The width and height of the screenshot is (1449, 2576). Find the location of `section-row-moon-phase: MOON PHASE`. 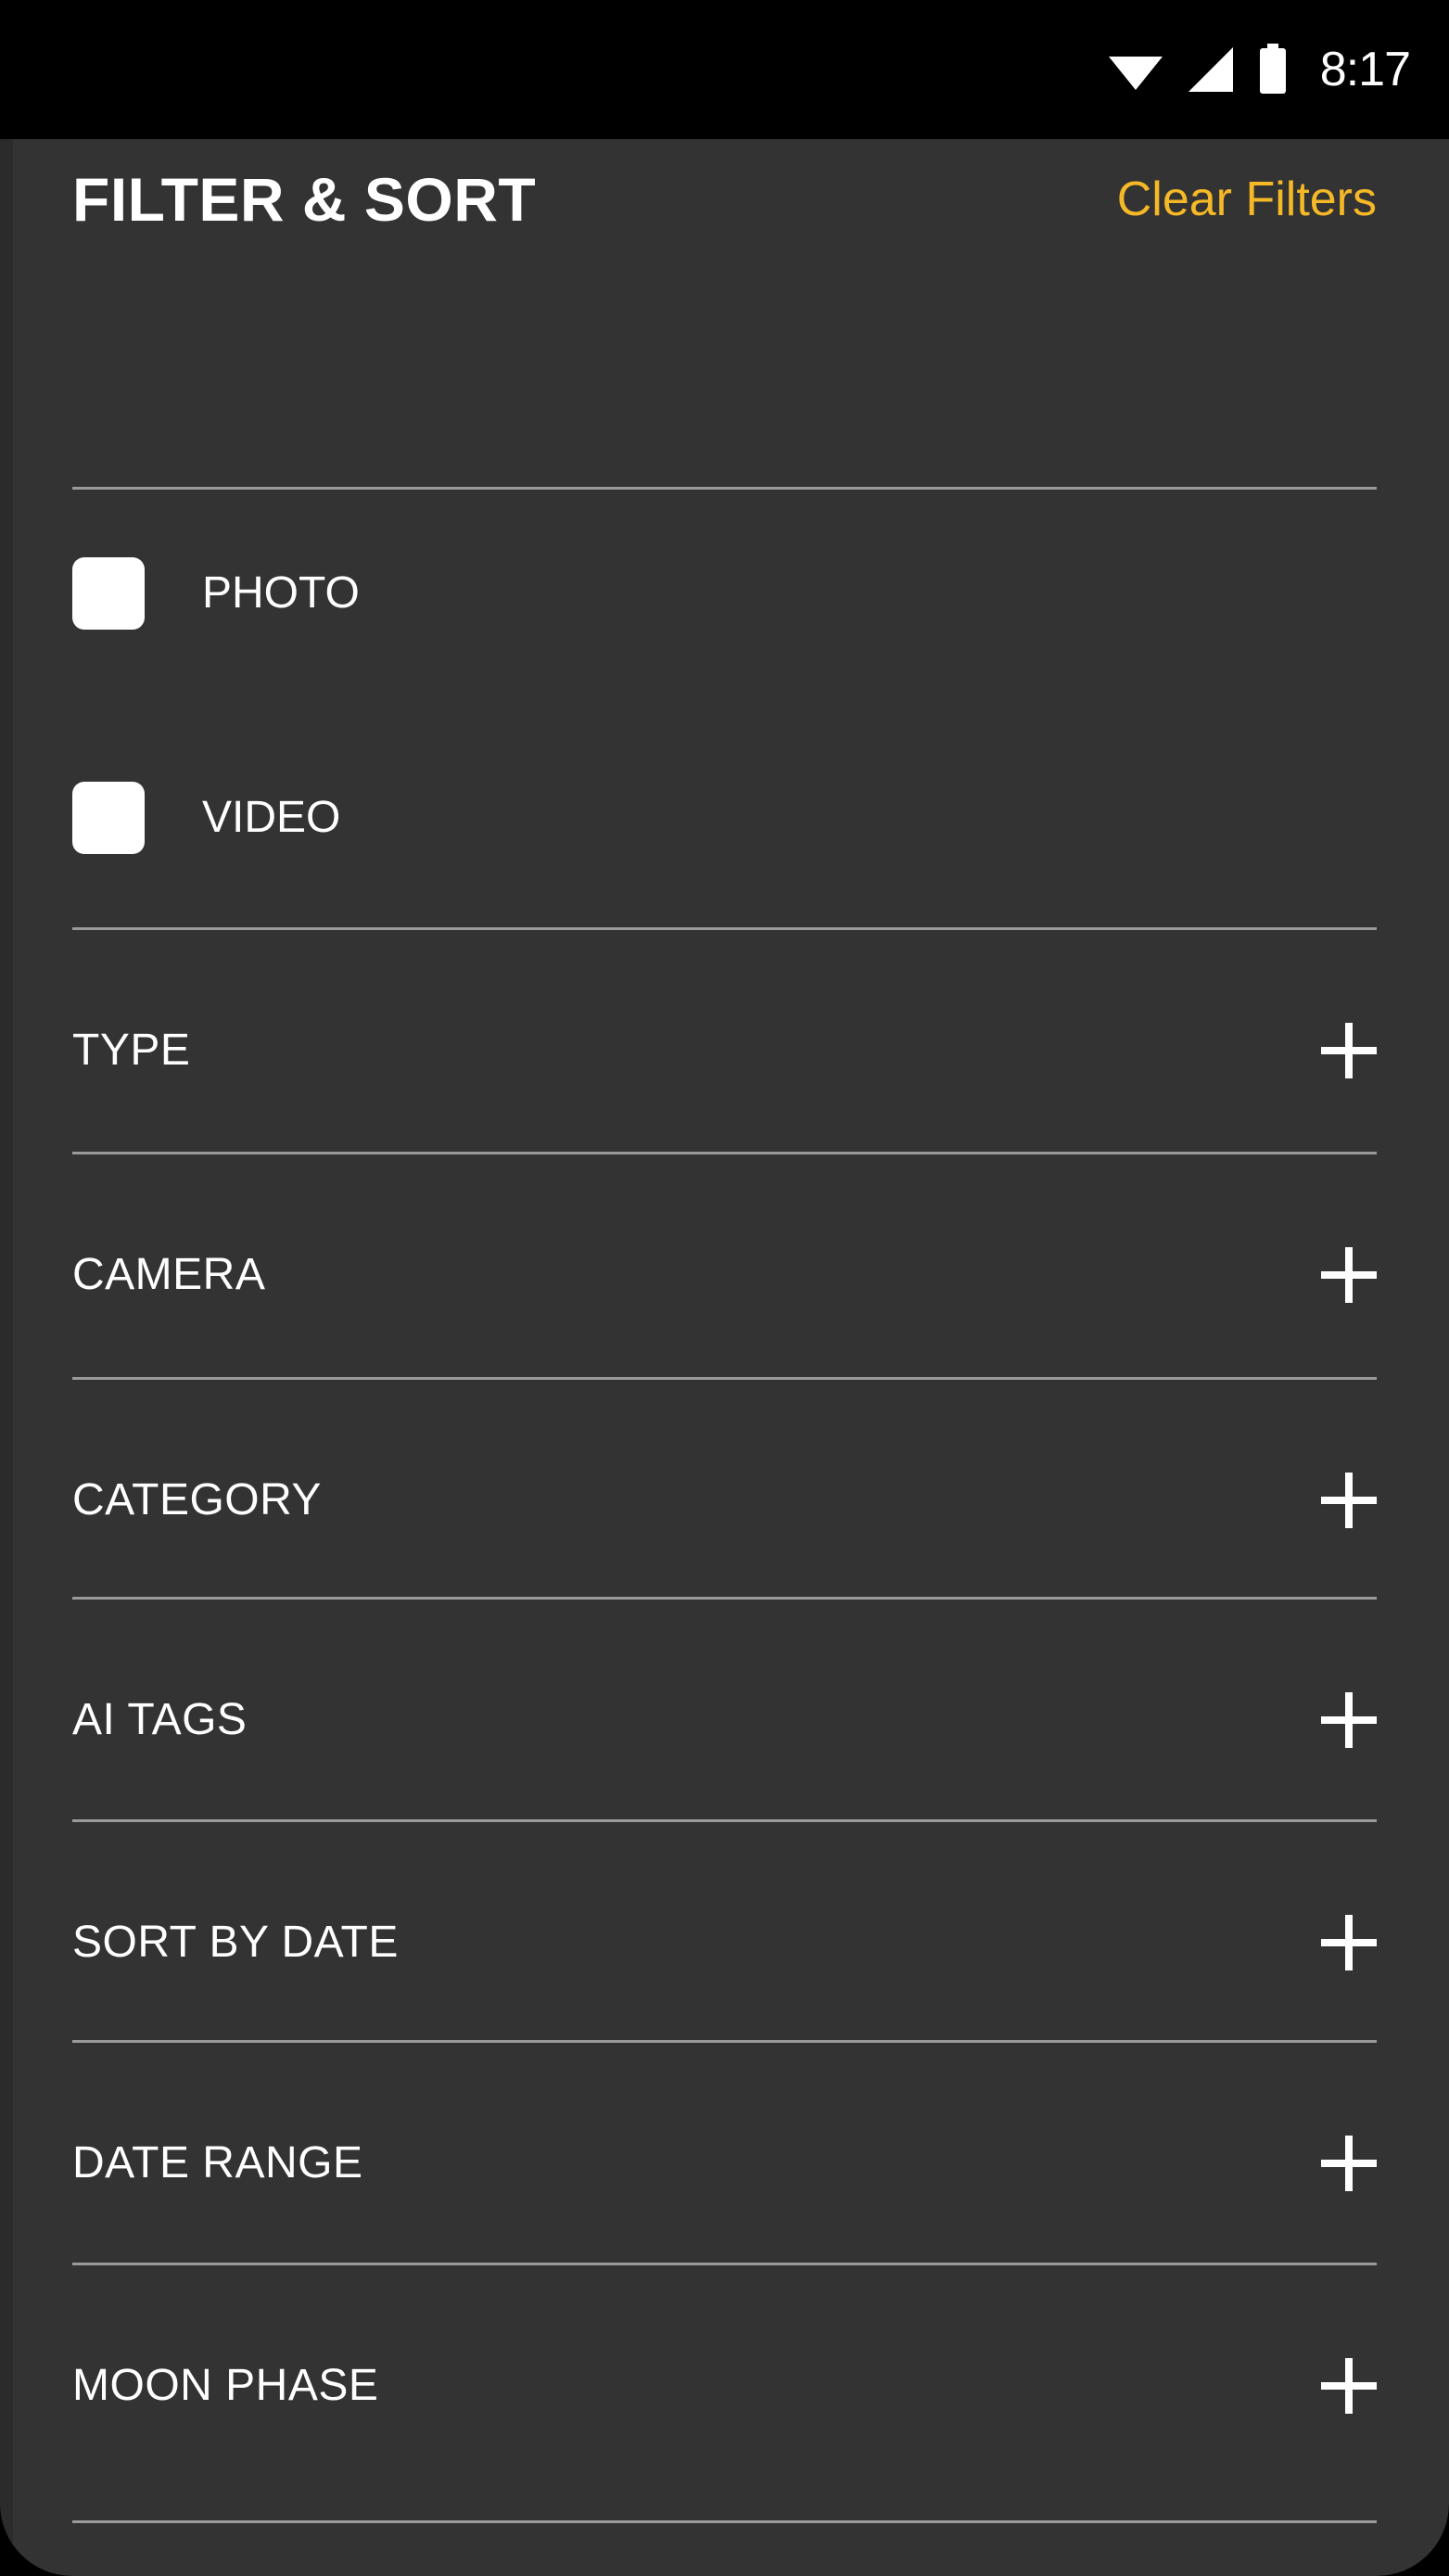

section-row-moon-phase: MOON PHASE is located at coordinates (724, 2385).